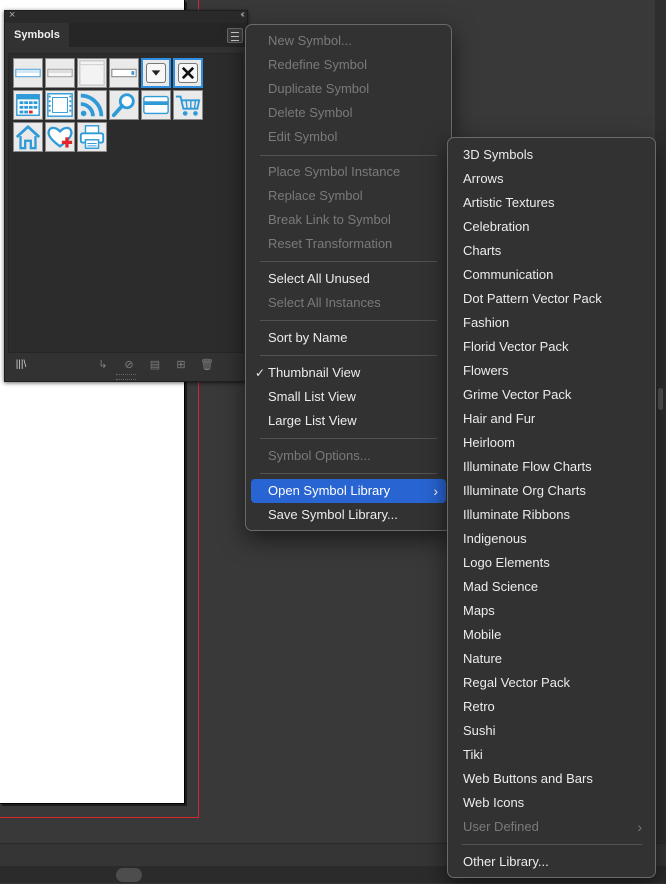 The height and width of the screenshot is (884, 666). What do you see at coordinates (551, 155) in the screenshot?
I see `library-item: 3D Symbols` at bounding box center [551, 155].